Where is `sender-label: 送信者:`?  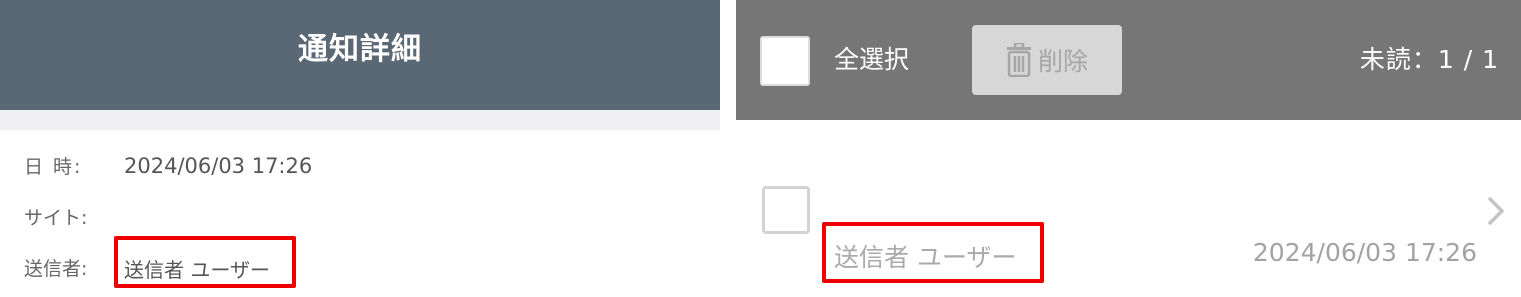 sender-label: 送信者: is located at coordinates (56, 269).